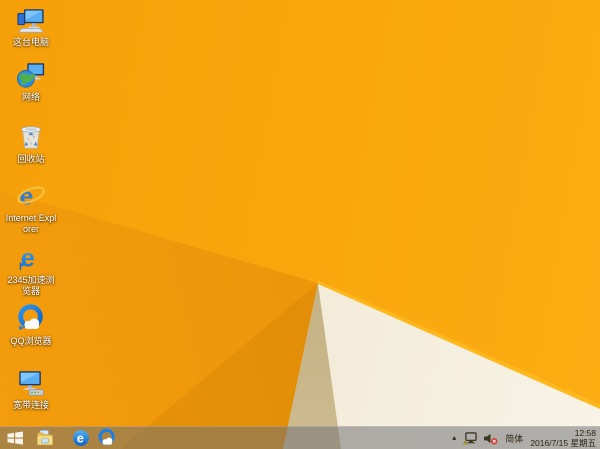 The width and height of the screenshot is (600, 449). I want to click on start-button, so click(15, 438).